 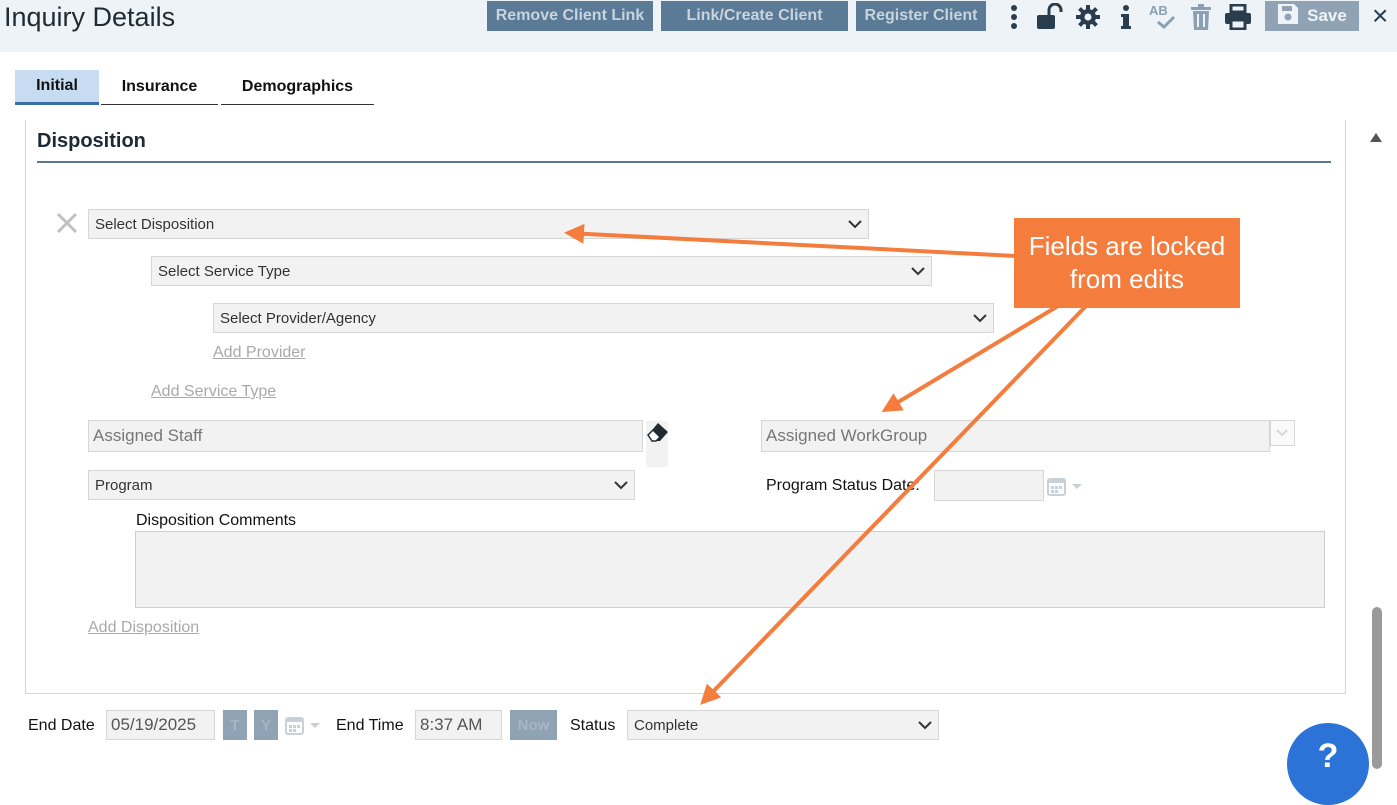 I want to click on help-button: ?, so click(x=1328, y=764).